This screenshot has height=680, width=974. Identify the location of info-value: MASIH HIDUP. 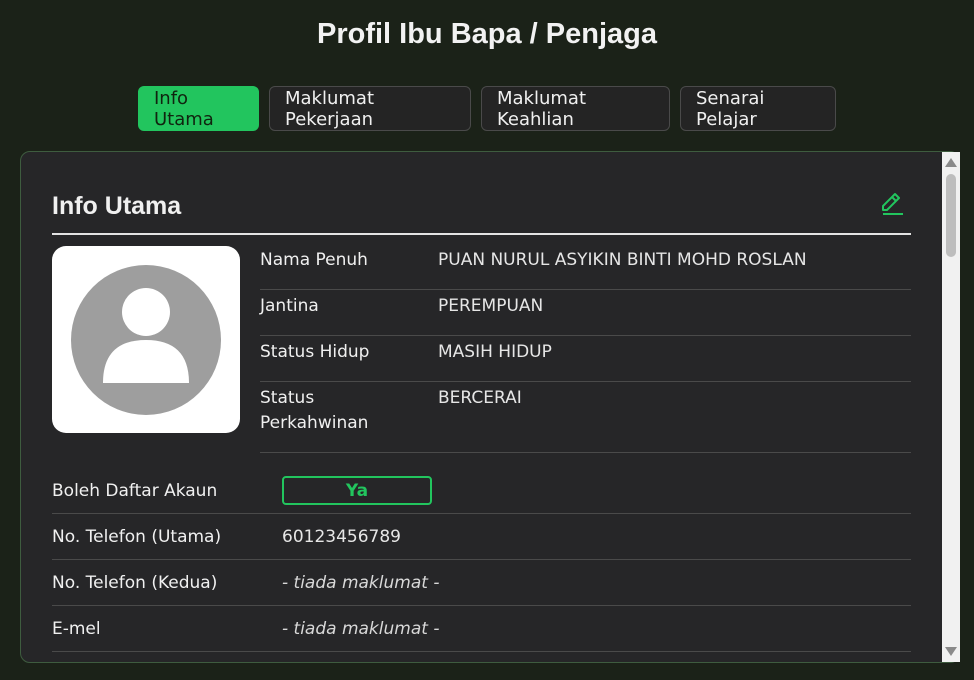
(495, 352).